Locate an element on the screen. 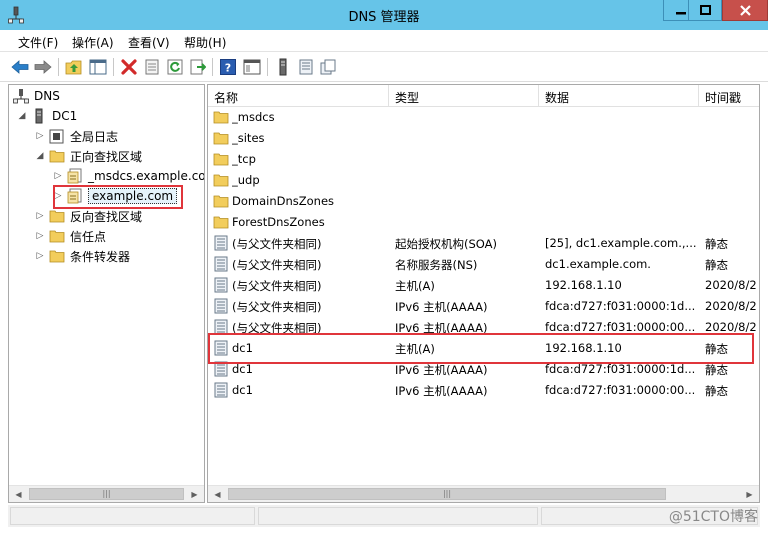 Image resolution: width=768 pixels, height=535 pixels. properties-button is located at coordinates (152, 67).